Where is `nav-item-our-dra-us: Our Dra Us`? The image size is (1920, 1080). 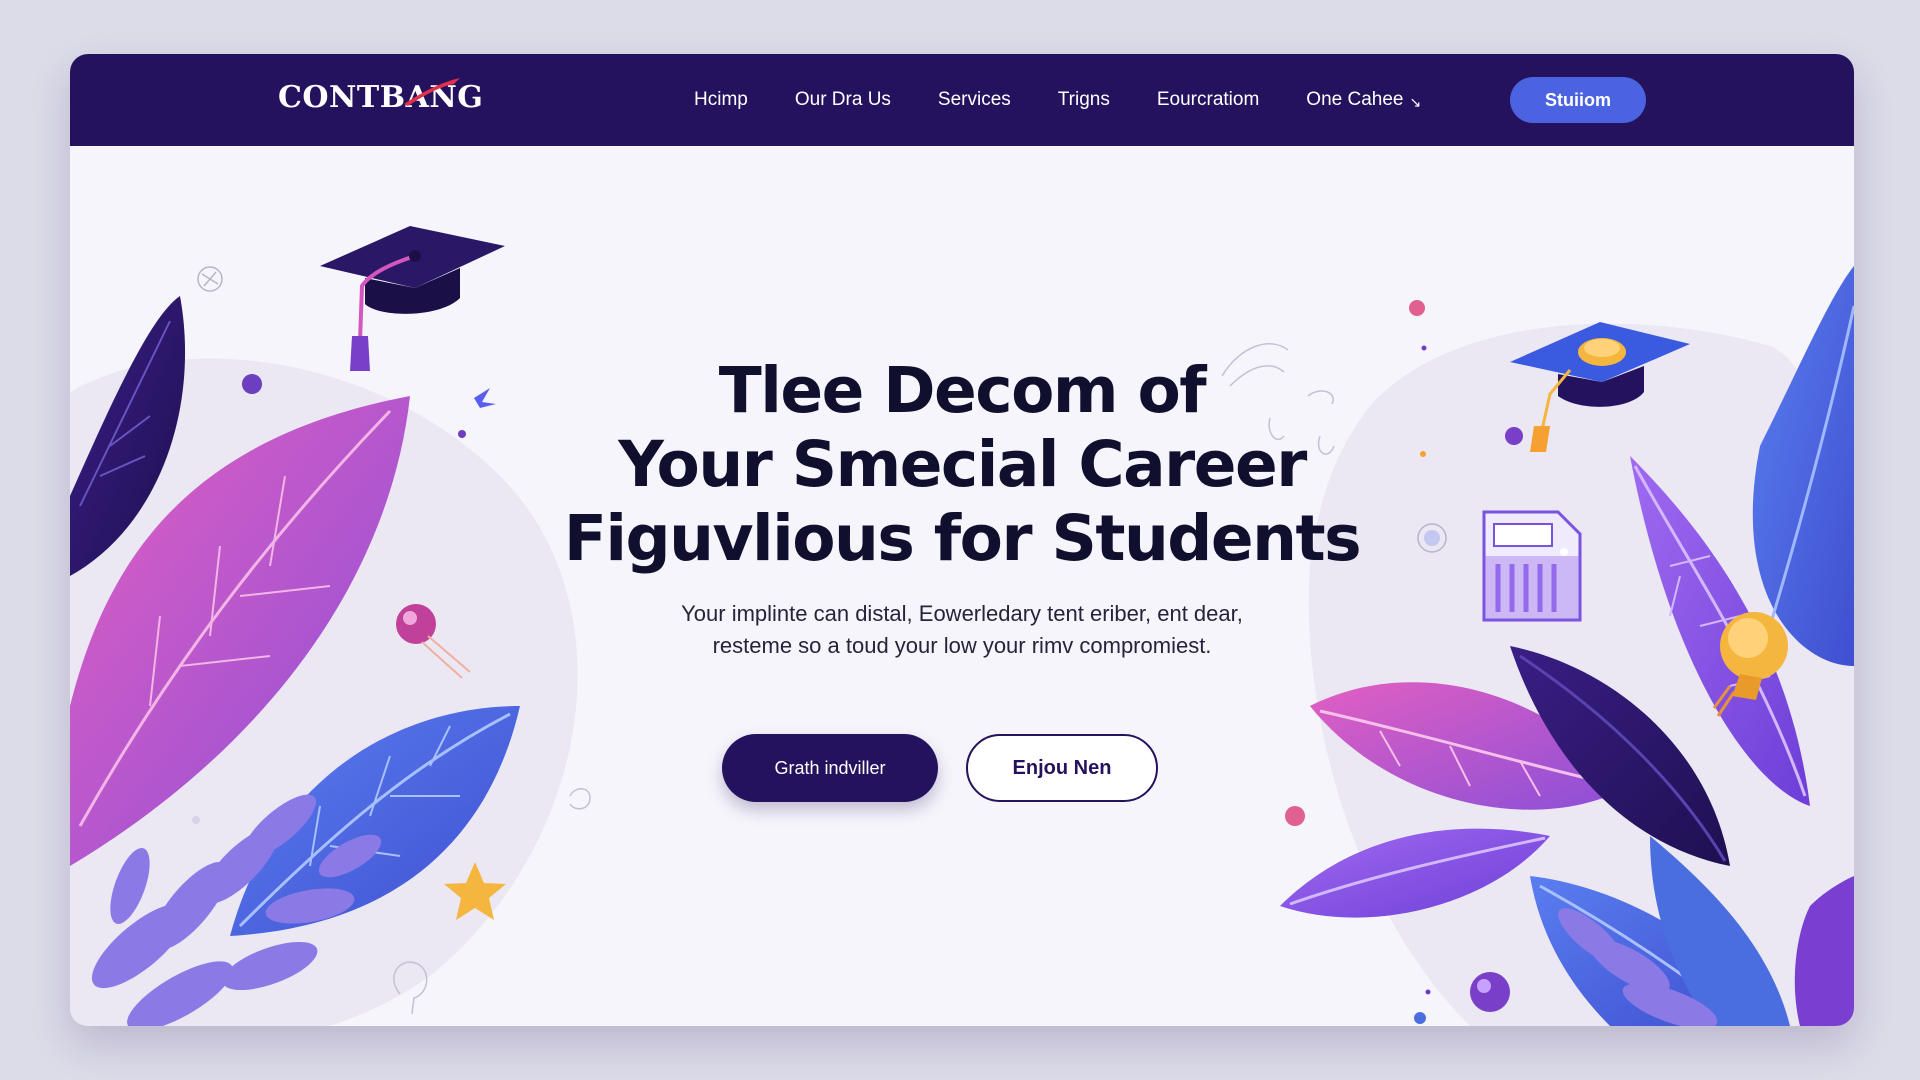
nav-item-our-dra-us: Our Dra Us is located at coordinates (843, 100).